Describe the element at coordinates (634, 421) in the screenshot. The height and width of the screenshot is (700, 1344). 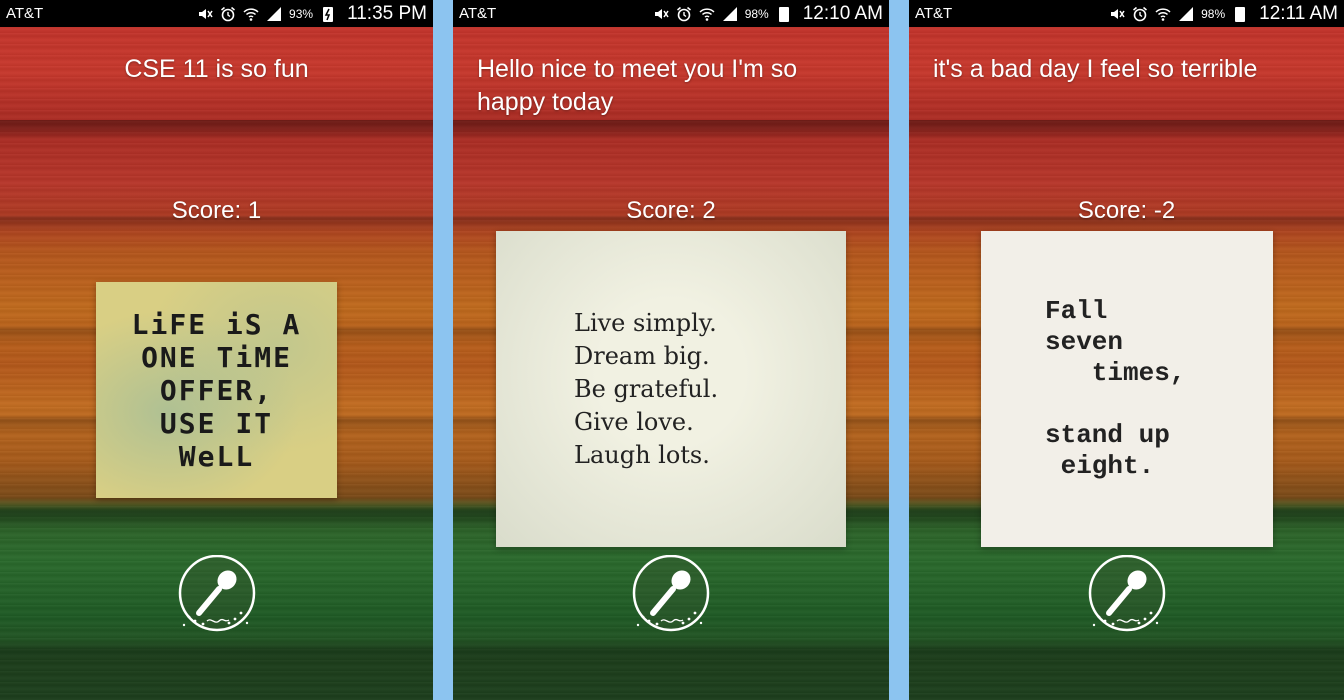
I see `quote-line: Give love.` at that location.